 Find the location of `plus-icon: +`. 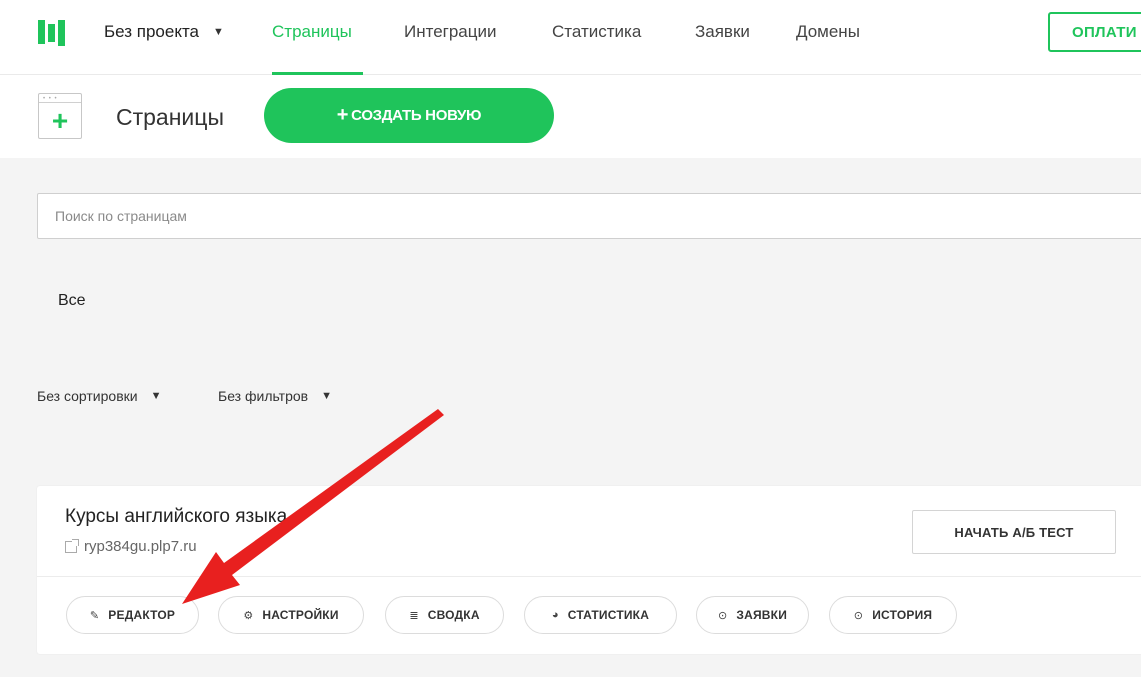

plus-icon: + is located at coordinates (342, 115).